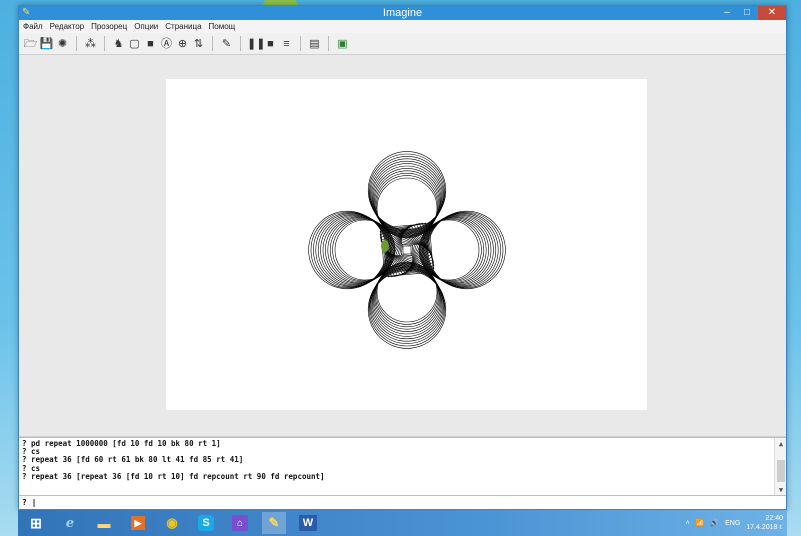  I want to click on word-icon: W, so click(308, 523).